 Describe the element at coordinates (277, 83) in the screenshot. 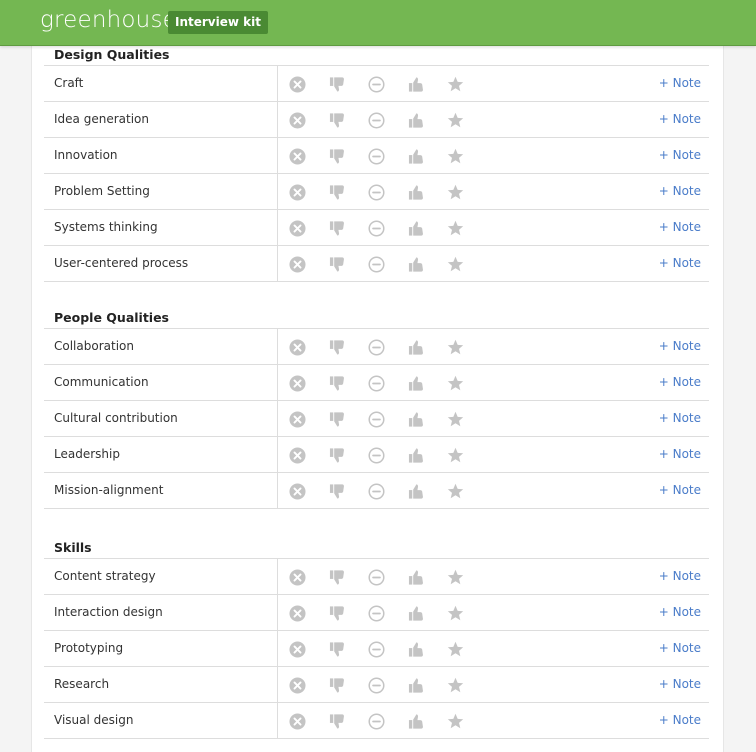

I see `column-divider` at that location.